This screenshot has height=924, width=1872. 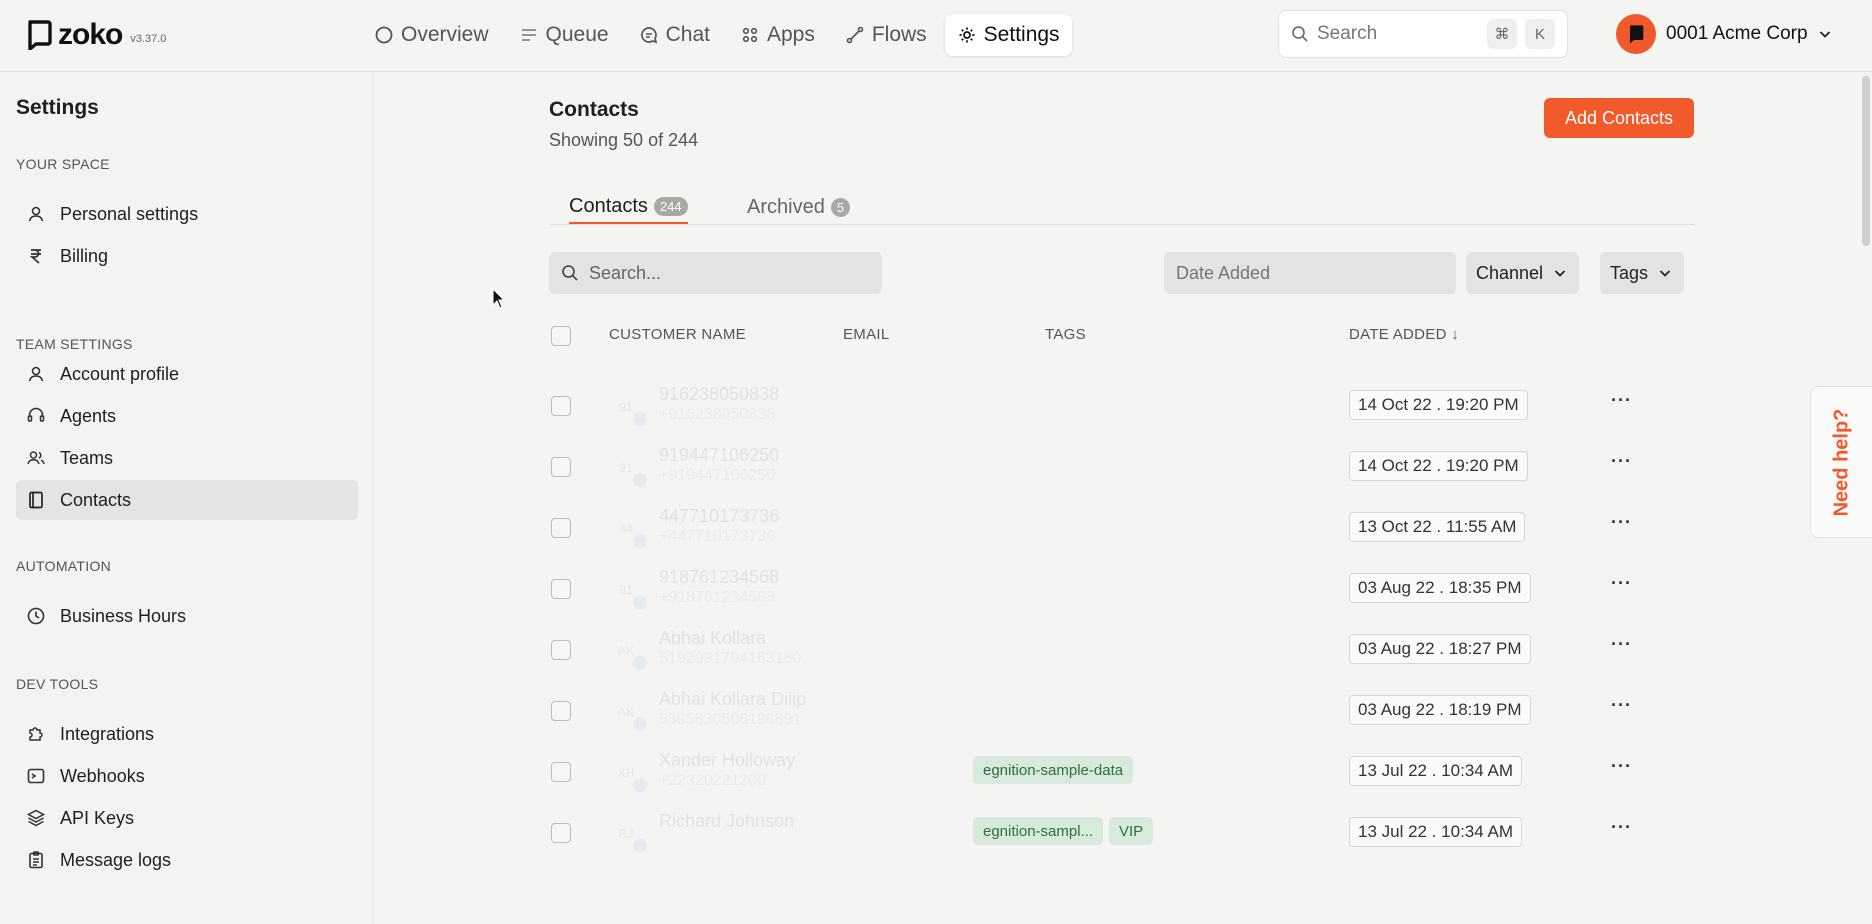 What do you see at coordinates (102, 775) in the screenshot?
I see `sidebar-item-label: Webhooks` at bounding box center [102, 775].